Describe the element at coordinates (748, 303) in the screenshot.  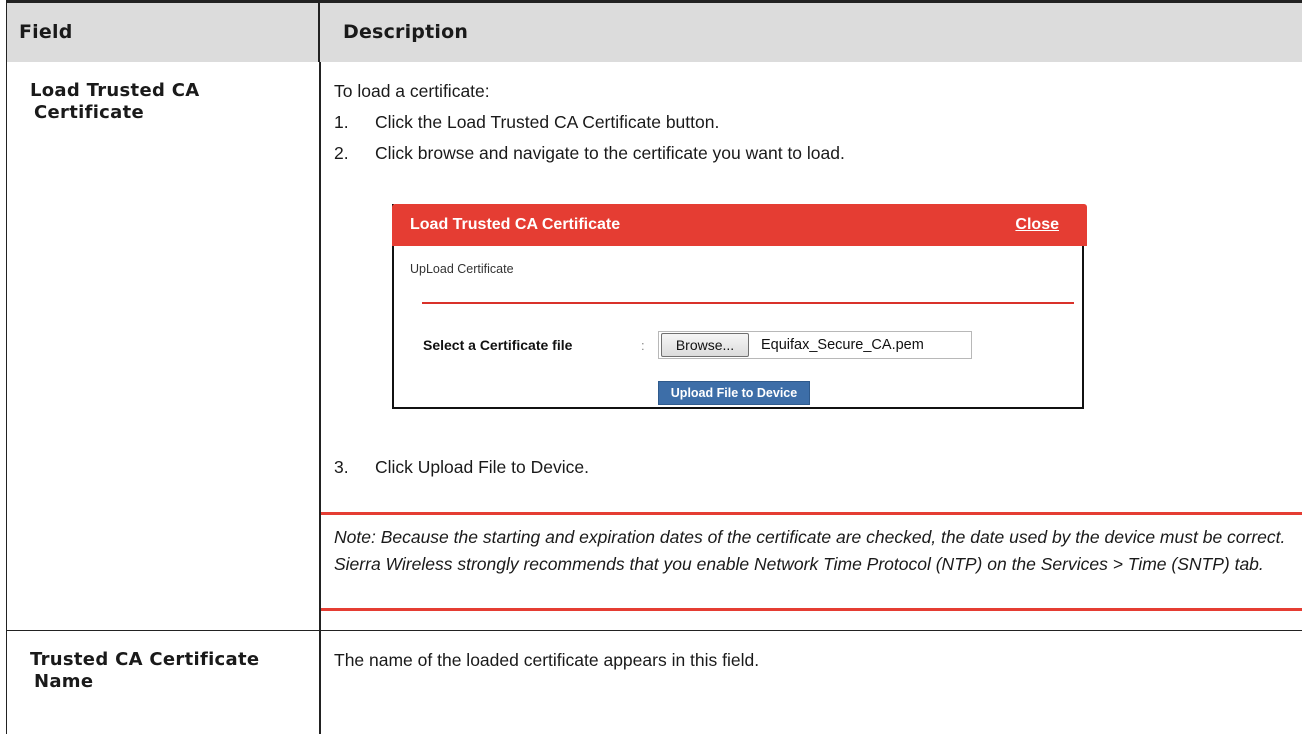
I see `dialog-divider` at that location.